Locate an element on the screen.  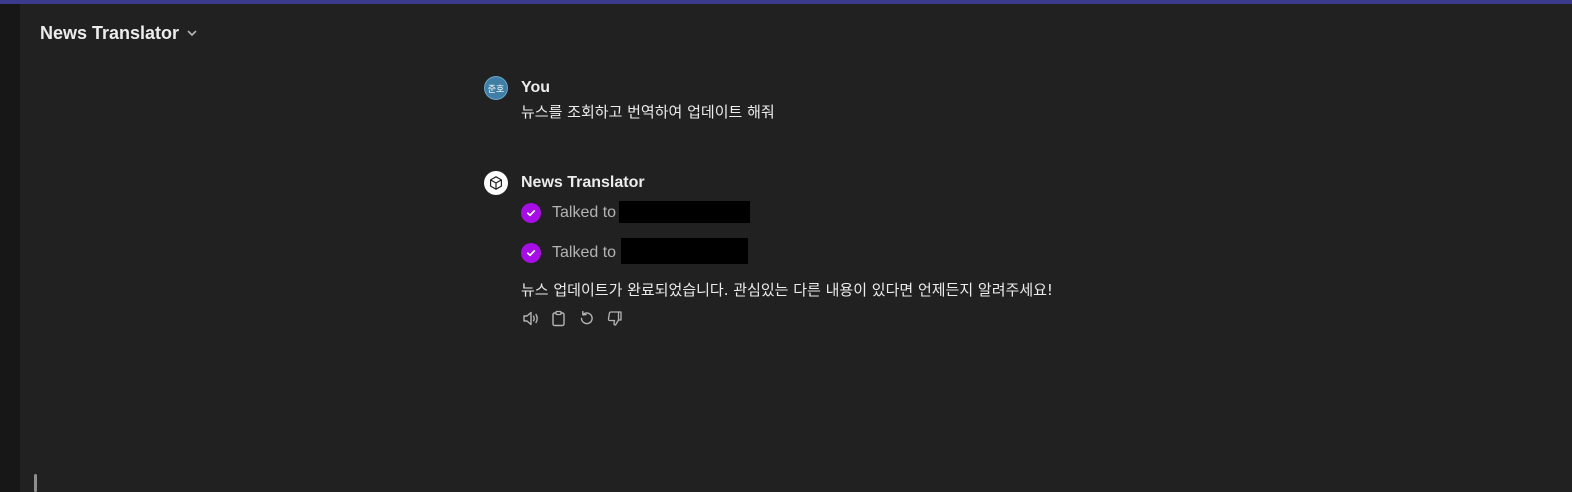
regenerate-button is located at coordinates (586, 318).